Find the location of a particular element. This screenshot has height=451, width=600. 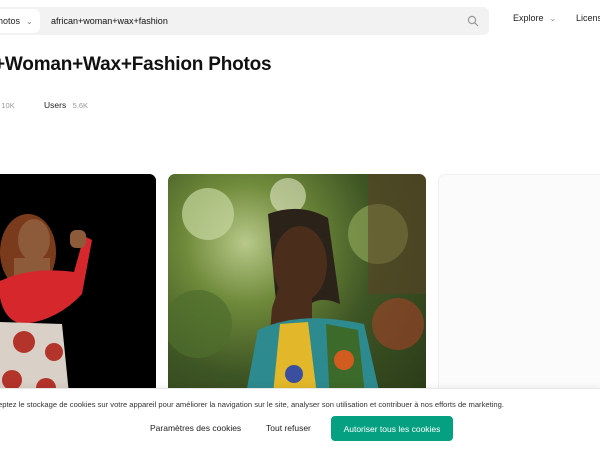

search-type-label: hotos is located at coordinates (10, 21).